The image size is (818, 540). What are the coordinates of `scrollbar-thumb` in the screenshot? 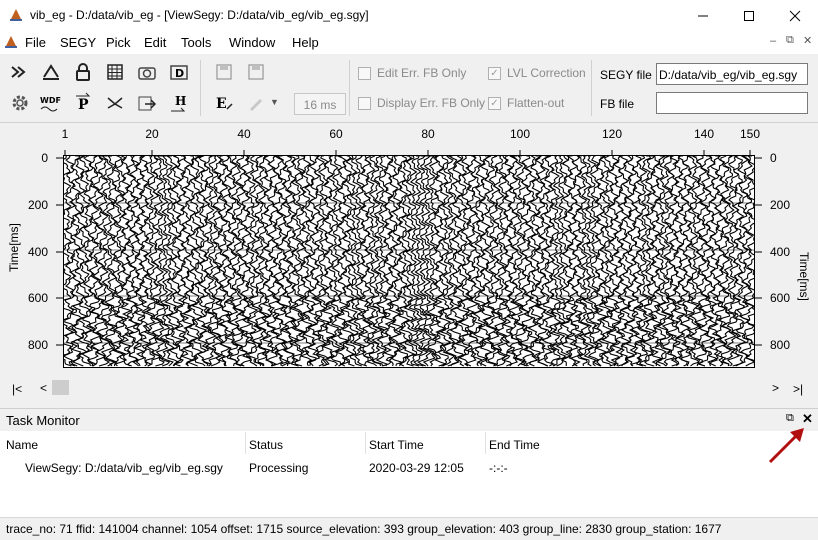 It's located at (60, 387).